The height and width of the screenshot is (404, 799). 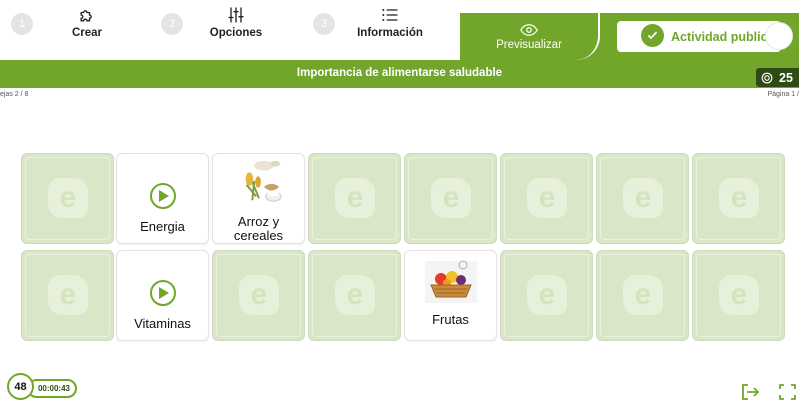 What do you see at coordinates (263, 181) in the screenshot?
I see `grains-image` at bounding box center [263, 181].